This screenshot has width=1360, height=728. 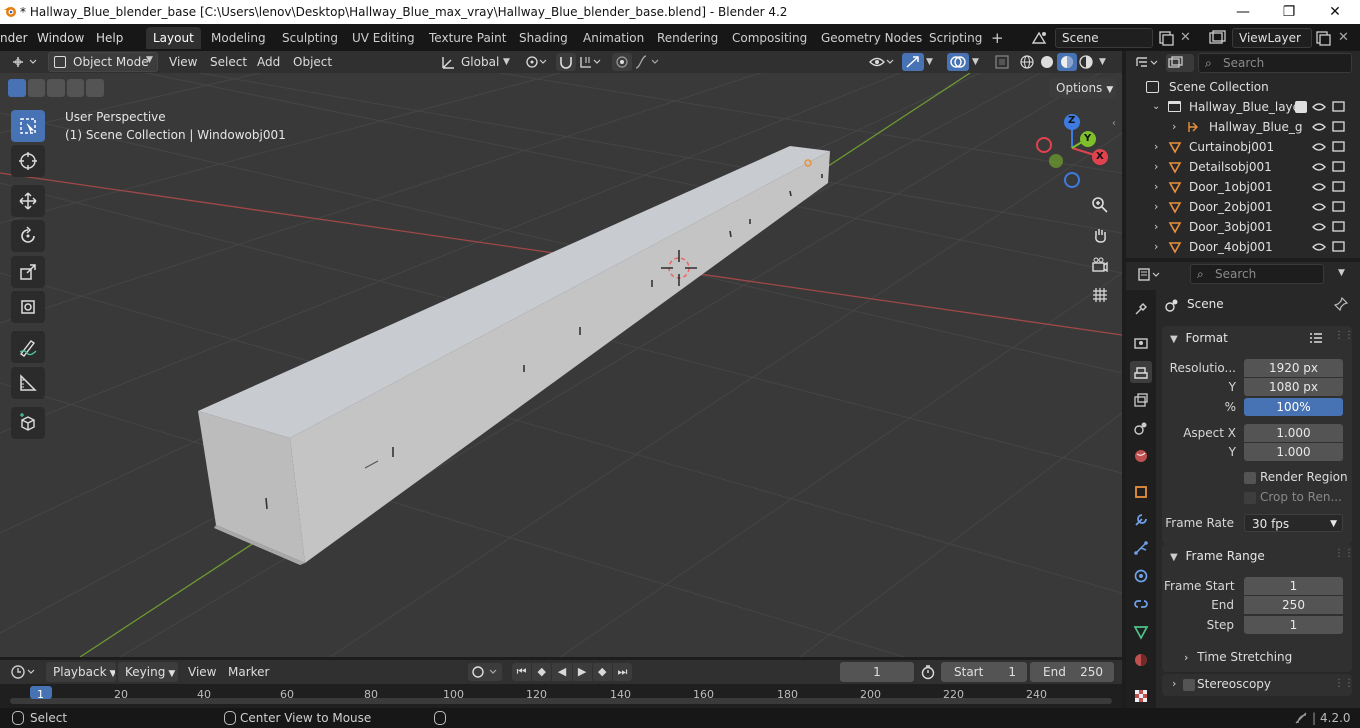 What do you see at coordinates (1293, 433) in the screenshot?
I see `aspect-x-field: 1.000` at bounding box center [1293, 433].